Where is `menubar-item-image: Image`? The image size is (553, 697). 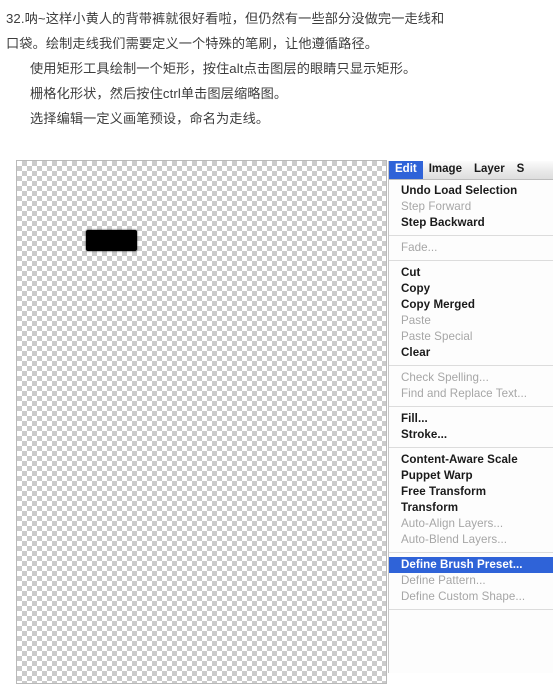
menubar-item-image: Image is located at coordinates (445, 170).